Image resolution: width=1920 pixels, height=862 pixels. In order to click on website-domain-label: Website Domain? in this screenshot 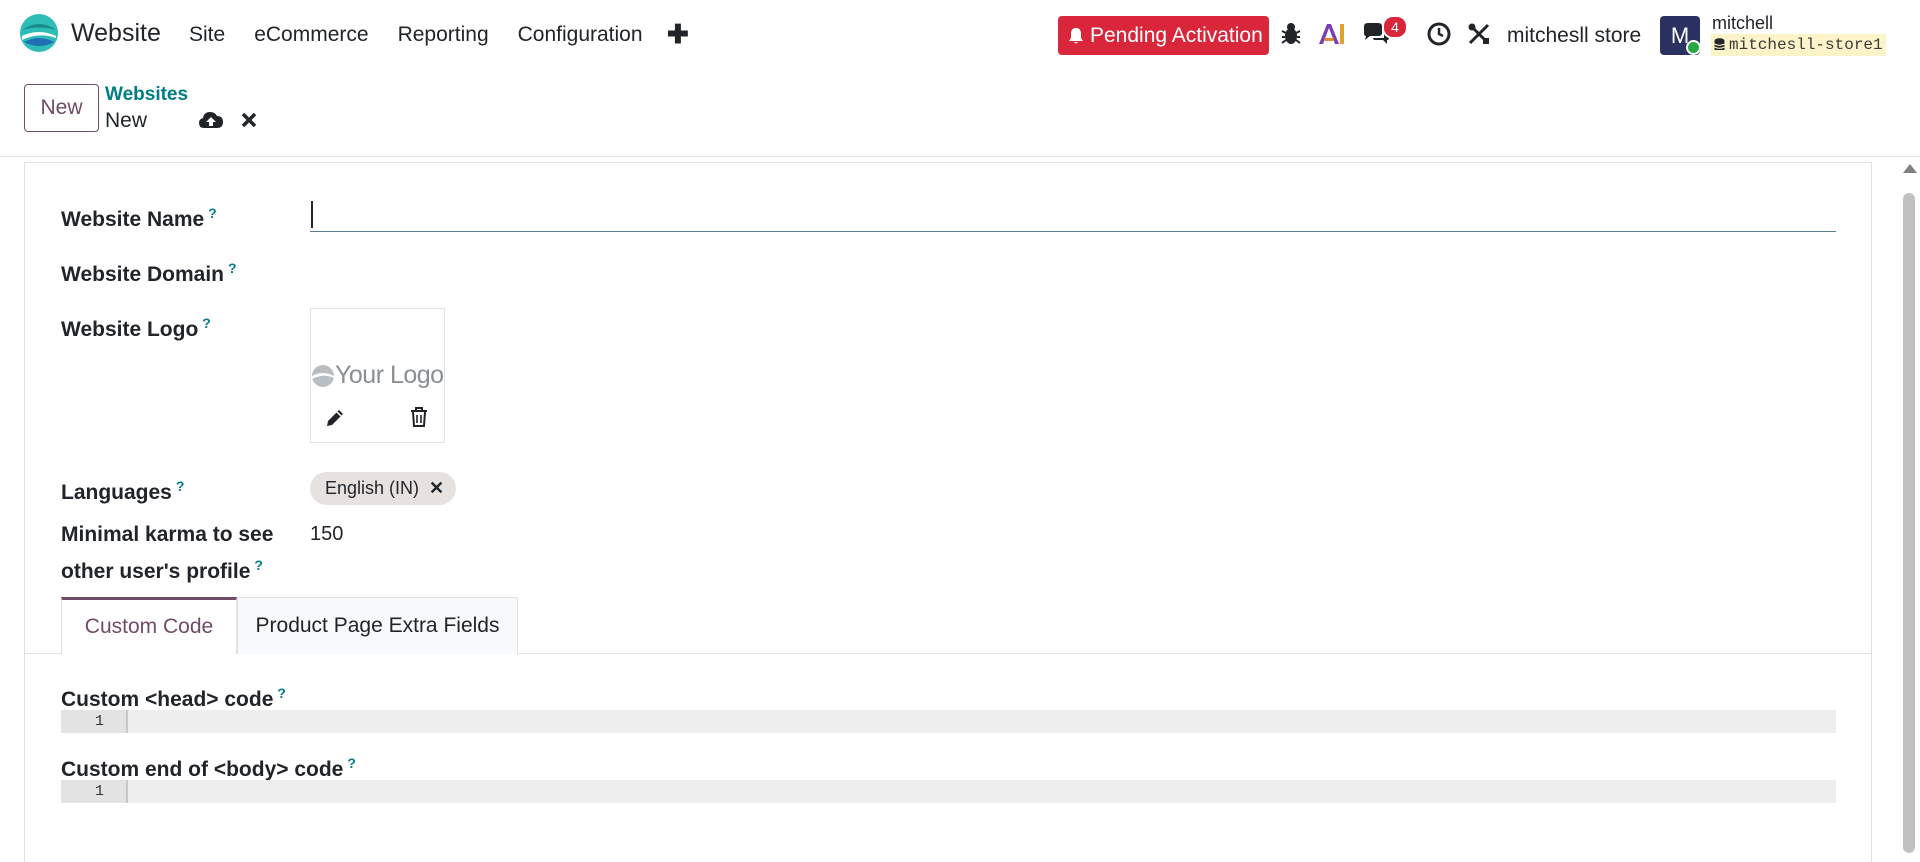, I will do `click(149, 273)`.